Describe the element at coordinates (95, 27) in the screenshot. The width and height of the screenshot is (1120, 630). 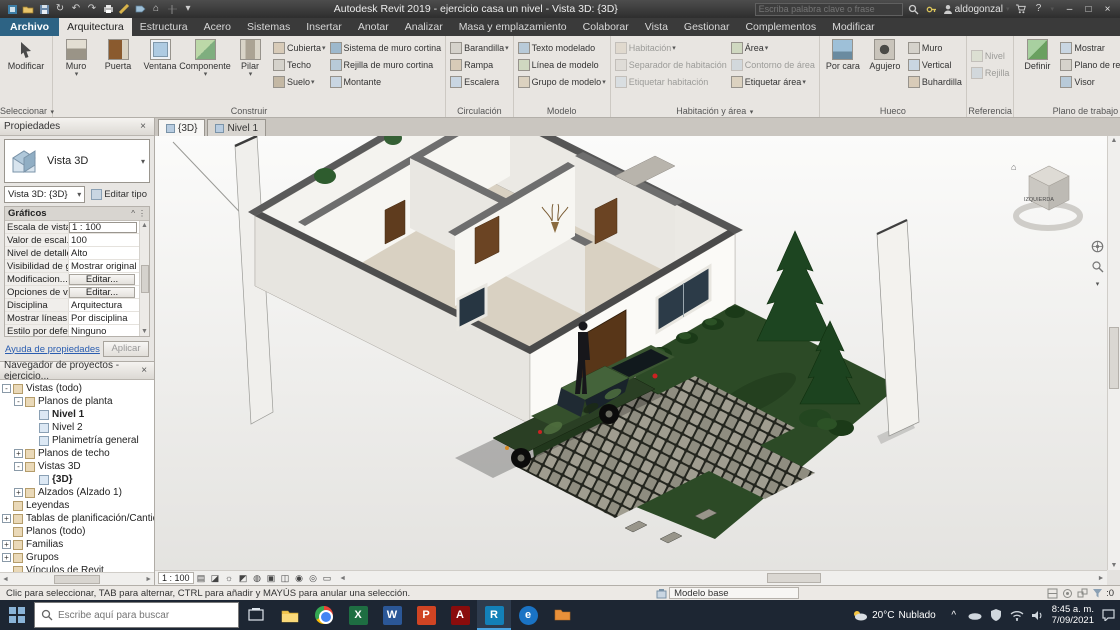
I see `tab-arquitectura: Arquitectura` at that location.